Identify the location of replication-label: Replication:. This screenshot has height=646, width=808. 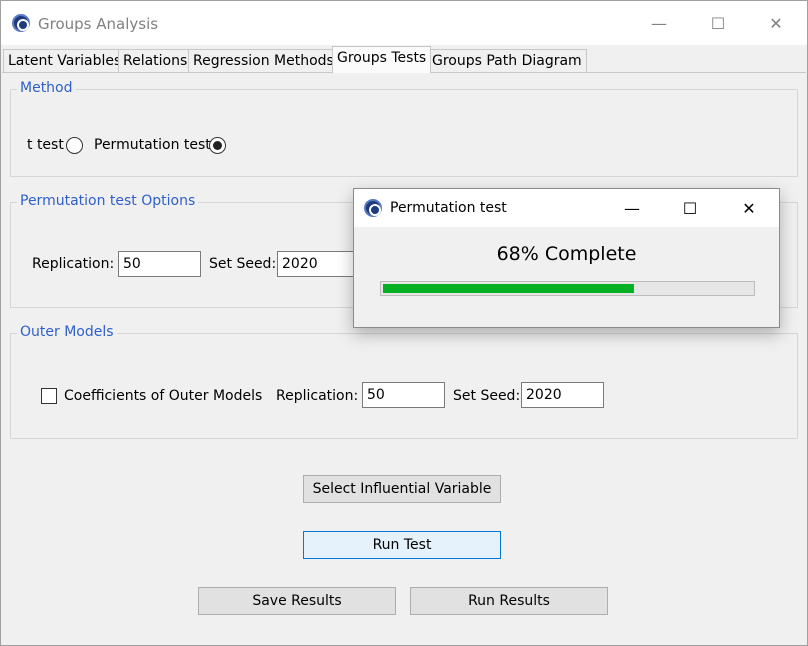
(73, 264).